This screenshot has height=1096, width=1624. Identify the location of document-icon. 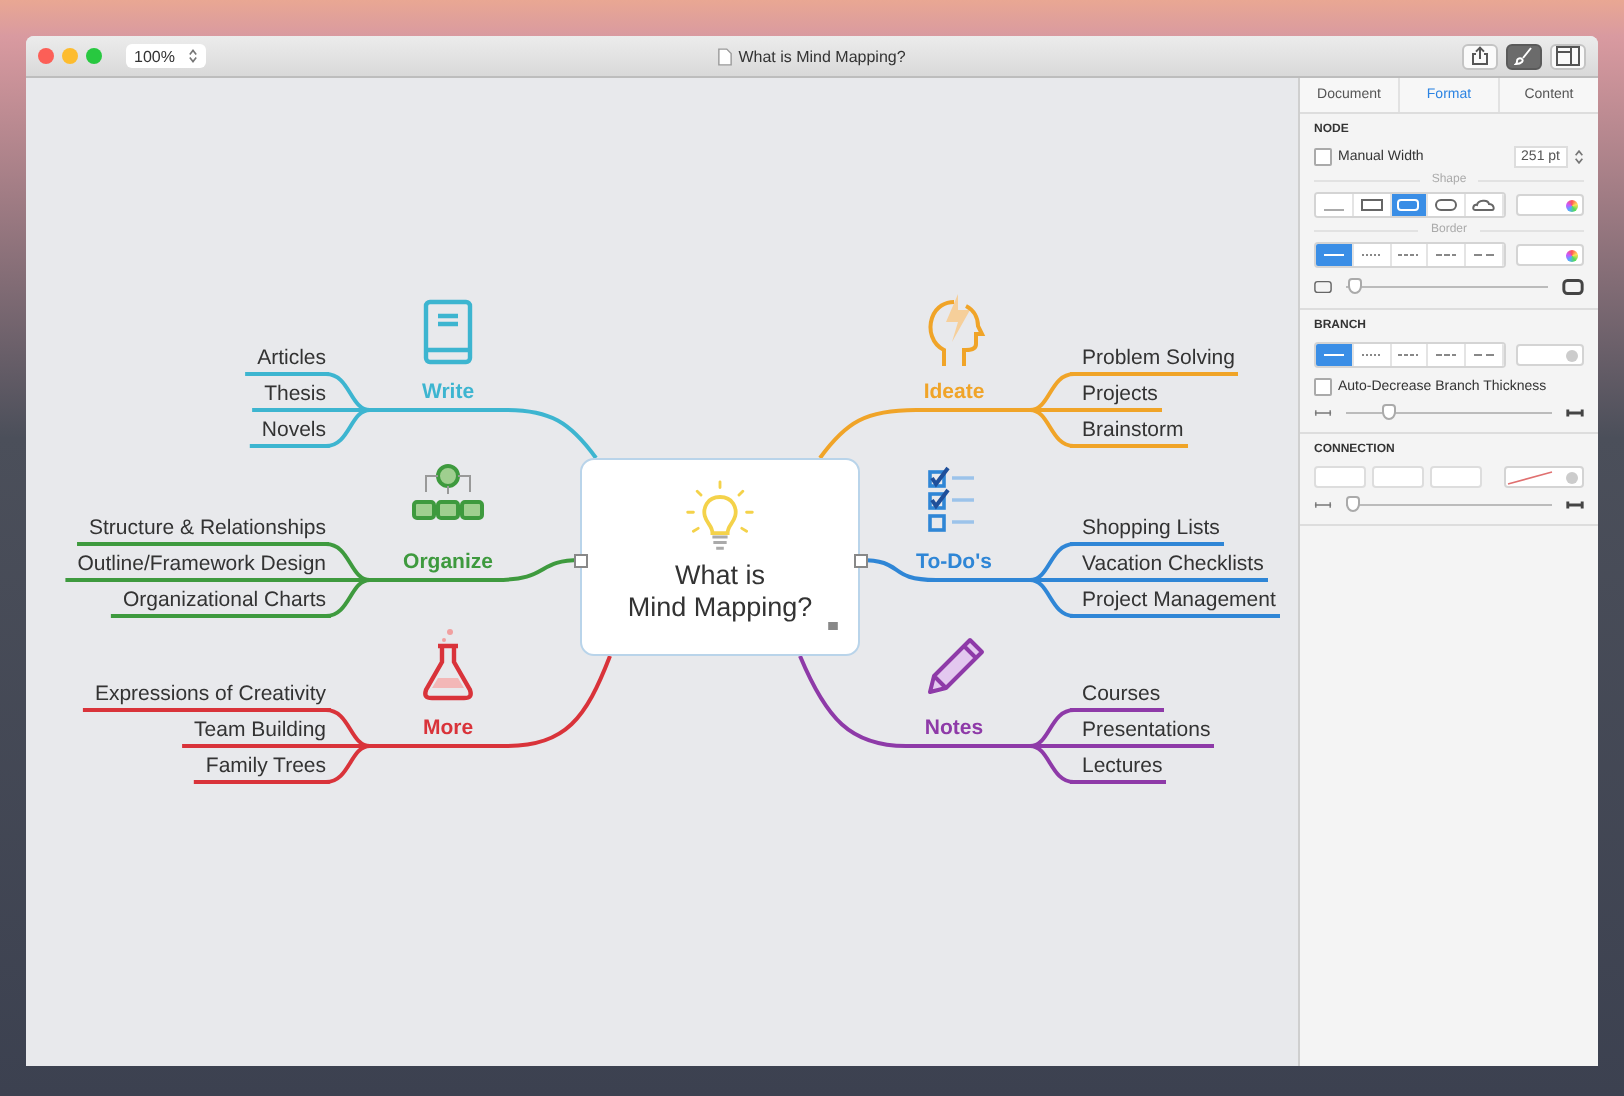
(725, 56).